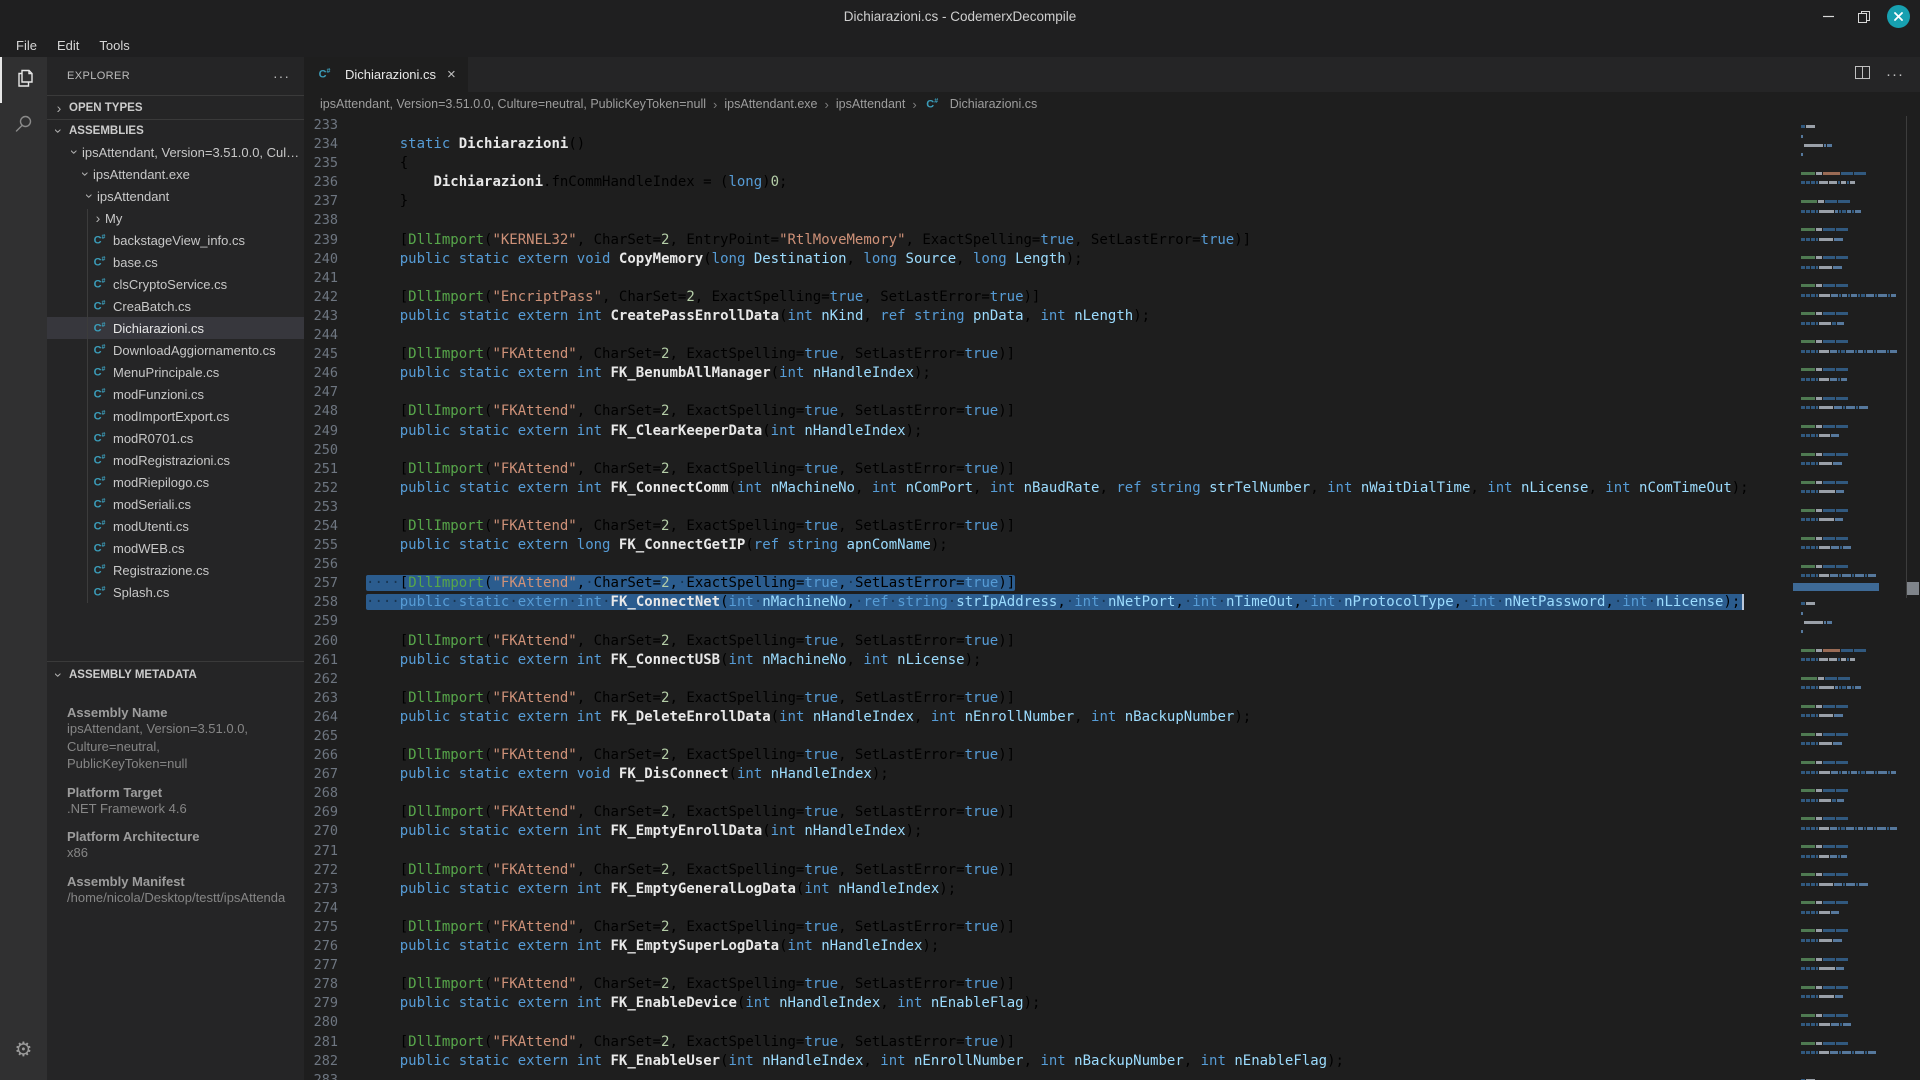 The height and width of the screenshot is (1080, 1920). I want to click on code-line-271: 271, so click(1048, 851).